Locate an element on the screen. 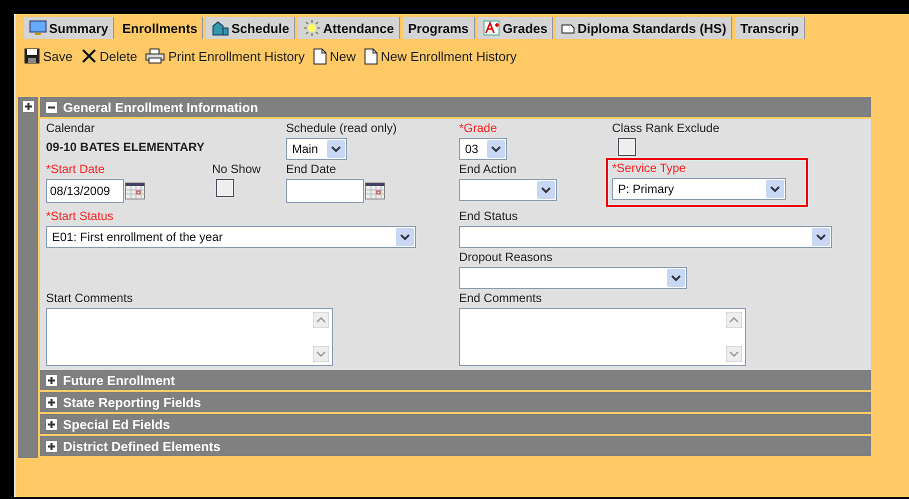  section-header: Future Enrollment is located at coordinates (455, 381).